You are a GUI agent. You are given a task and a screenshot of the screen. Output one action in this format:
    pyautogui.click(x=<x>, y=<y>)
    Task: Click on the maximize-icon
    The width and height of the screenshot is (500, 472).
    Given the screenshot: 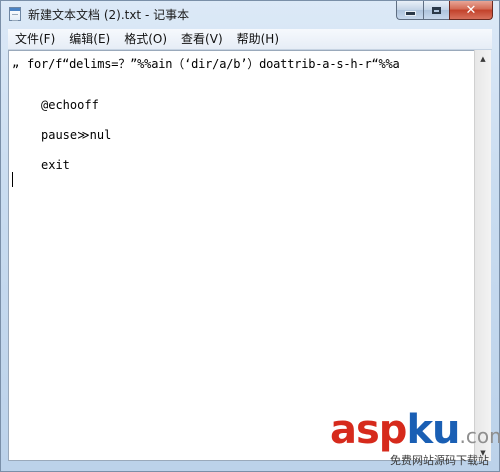 What is the action you would take?
    pyautogui.click(x=436, y=10)
    